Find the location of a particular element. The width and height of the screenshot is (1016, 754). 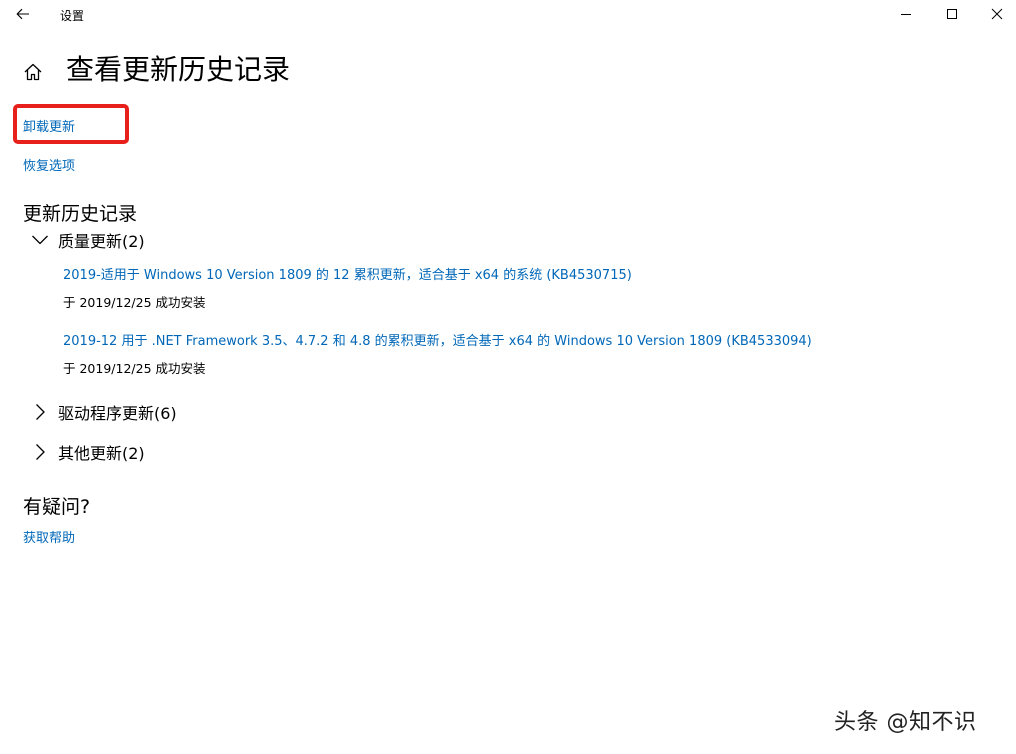

question-heading: 有疑问? is located at coordinates (57, 507).